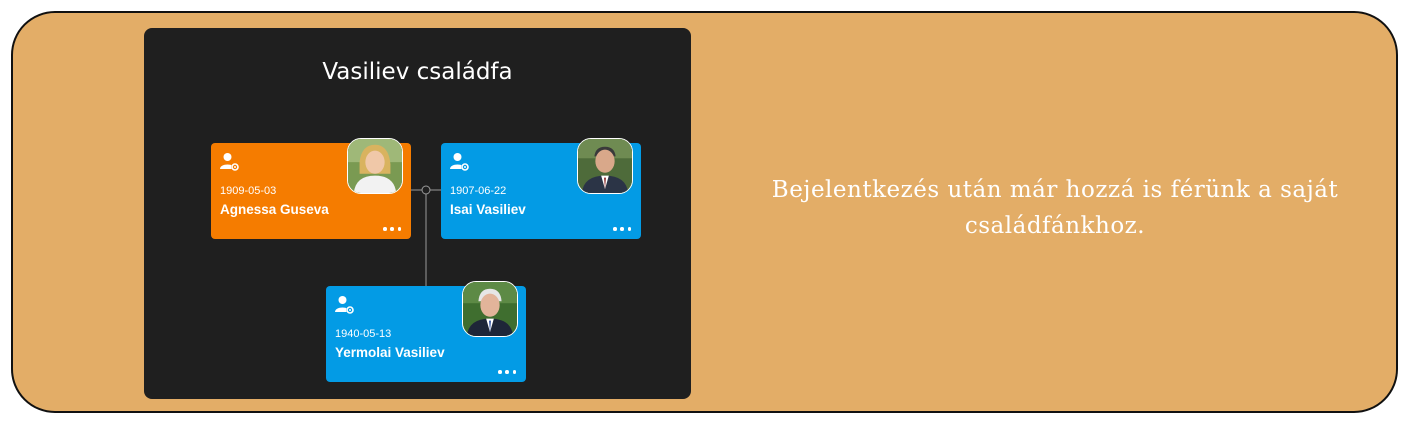  What do you see at coordinates (248, 191) in the screenshot?
I see `birth-date: 1909-05-03` at bounding box center [248, 191].